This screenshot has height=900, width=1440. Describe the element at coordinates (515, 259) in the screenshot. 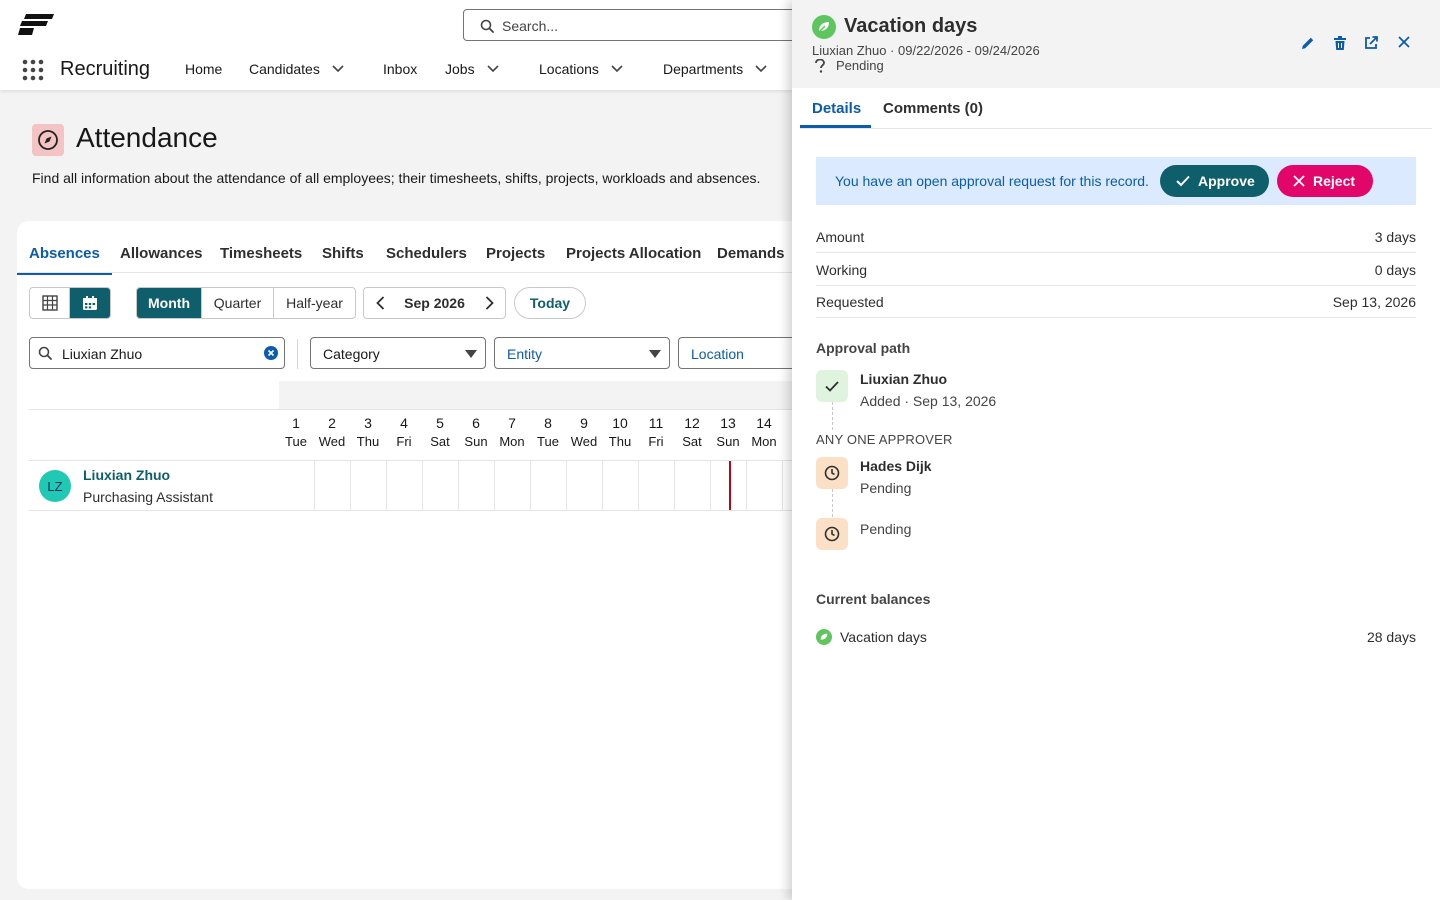

I see `tab-projects: Projects` at that location.